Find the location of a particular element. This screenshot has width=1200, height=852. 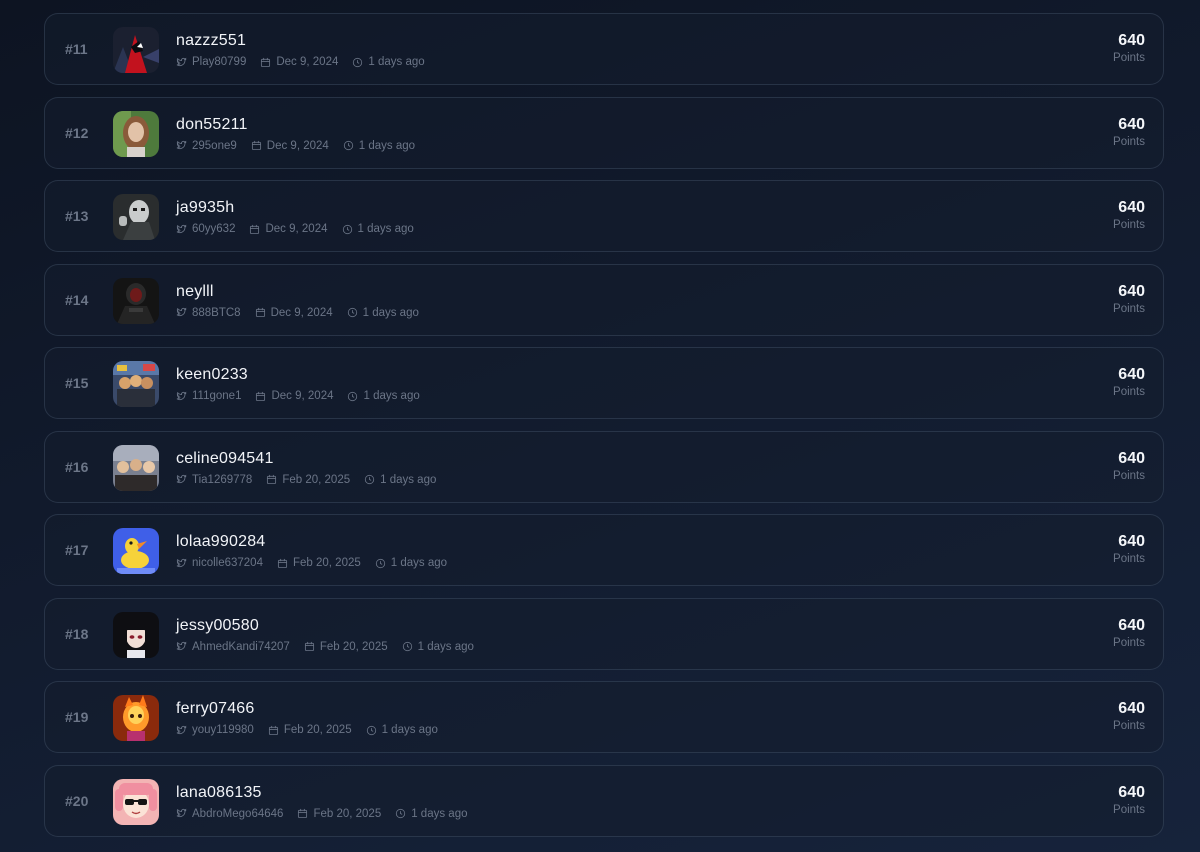

twitter-handle: AhmedKandi74207 is located at coordinates (233, 647).